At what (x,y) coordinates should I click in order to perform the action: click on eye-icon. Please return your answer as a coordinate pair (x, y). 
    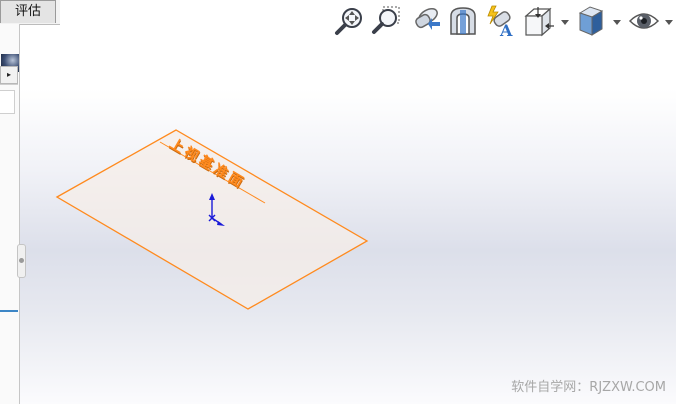
    Looking at the image, I should click on (644, 21).